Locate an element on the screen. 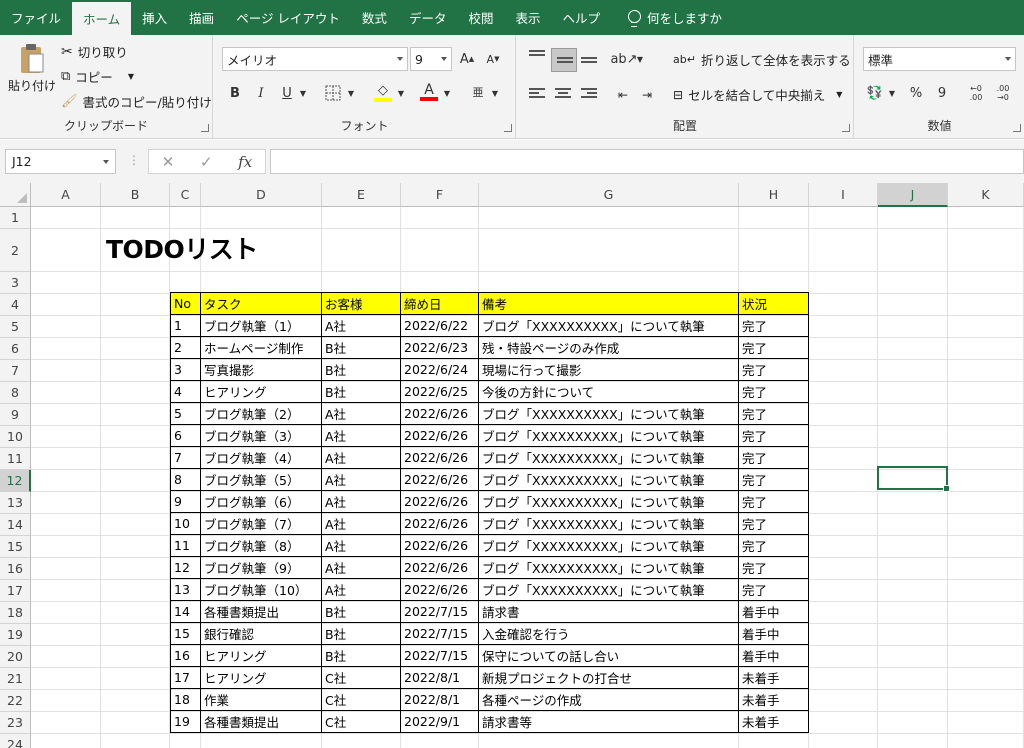 This screenshot has width=1024, height=748. underline-button: U is located at coordinates (287, 93).